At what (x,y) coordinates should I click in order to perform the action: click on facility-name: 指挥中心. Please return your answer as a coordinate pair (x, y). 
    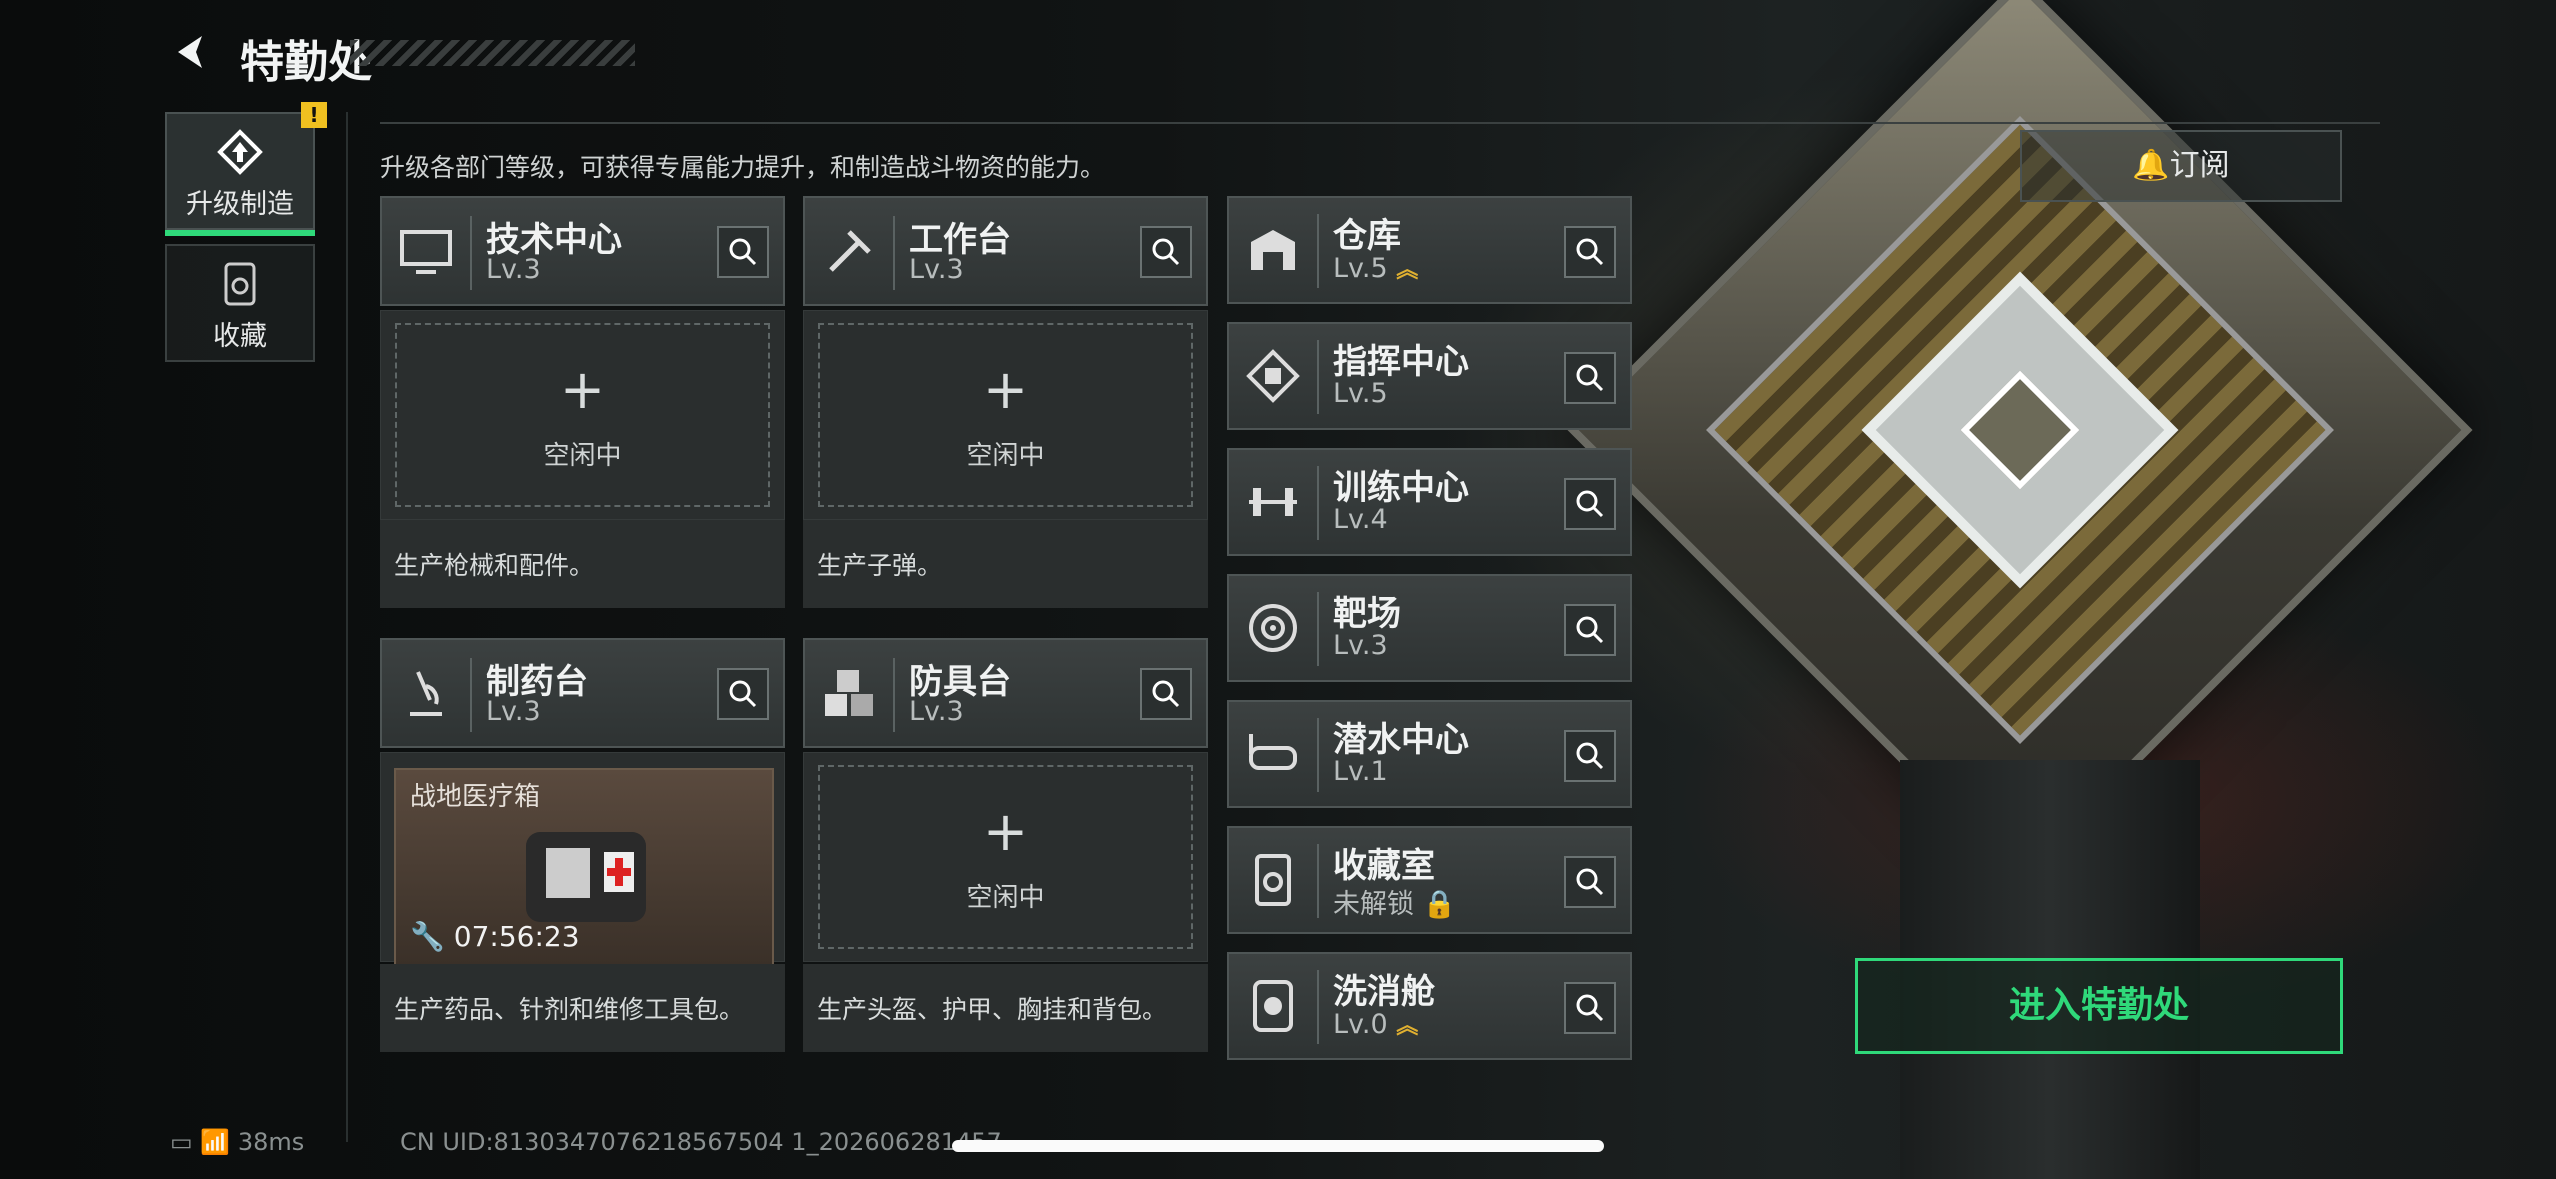
    Looking at the image, I should click on (1401, 362).